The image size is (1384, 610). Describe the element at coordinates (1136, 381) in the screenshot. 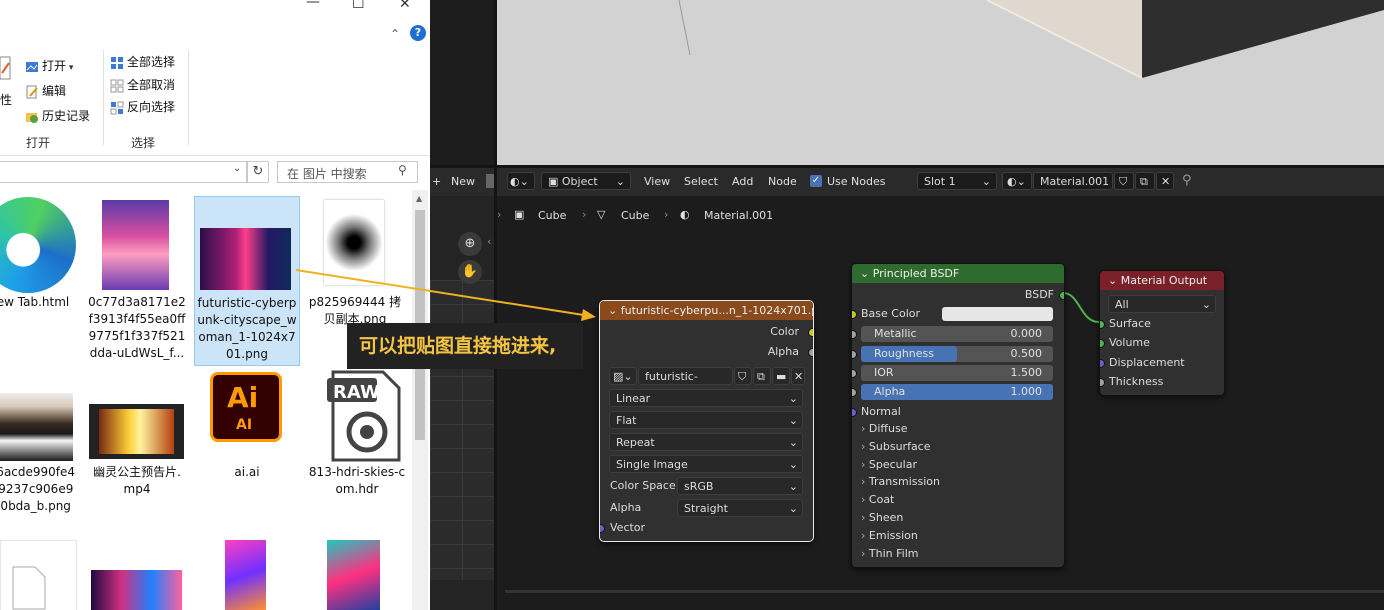

I see `input-thickness-label: Thickness` at that location.